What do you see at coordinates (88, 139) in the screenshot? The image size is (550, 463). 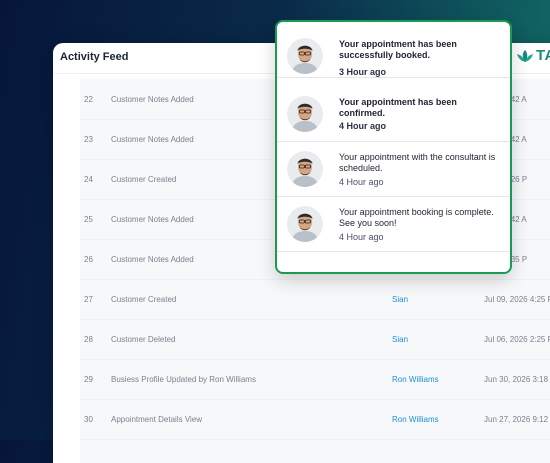 I see `row-number: 23` at bounding box center [88, 139].